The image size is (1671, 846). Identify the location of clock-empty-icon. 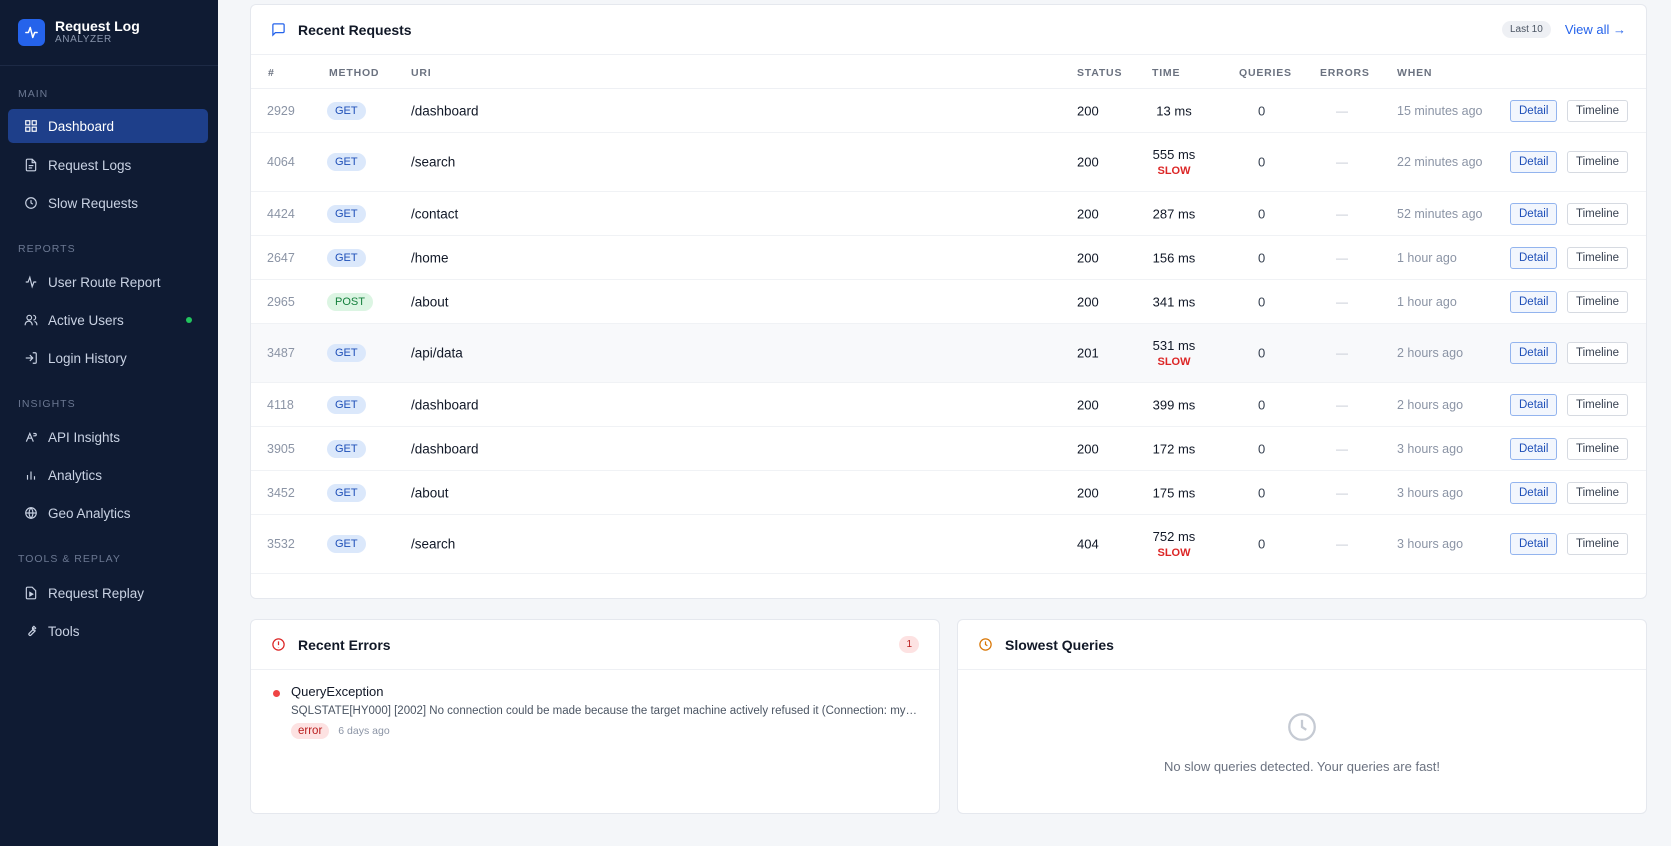
(1302, 727).